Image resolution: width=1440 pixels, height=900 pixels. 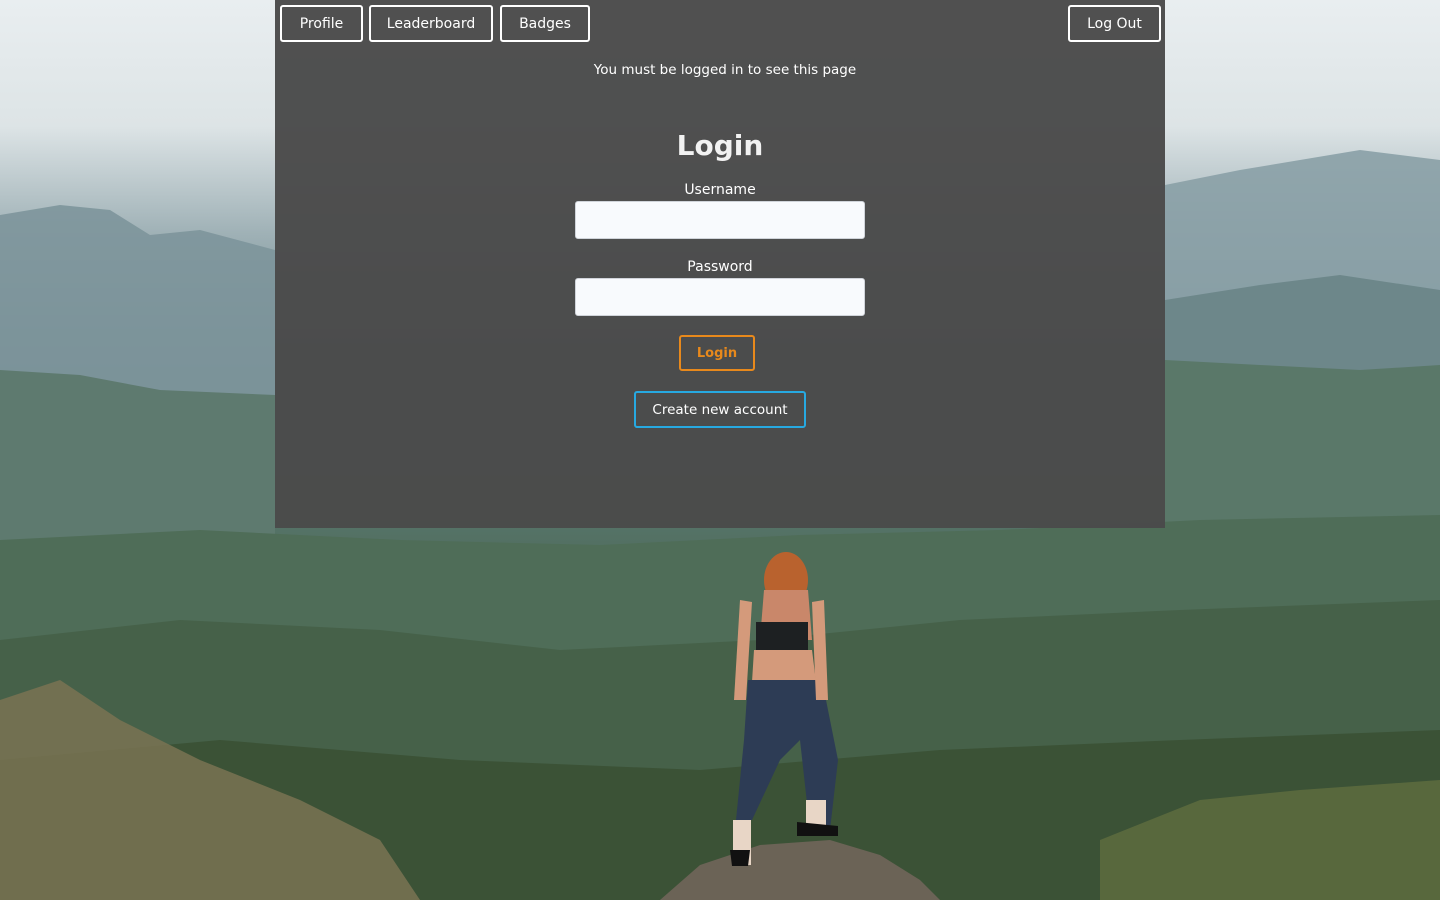 What do you see at coordinates (720, 409) in the screenshot?
I see `create-account-button: Create new account` at bounding box center [720, 409].